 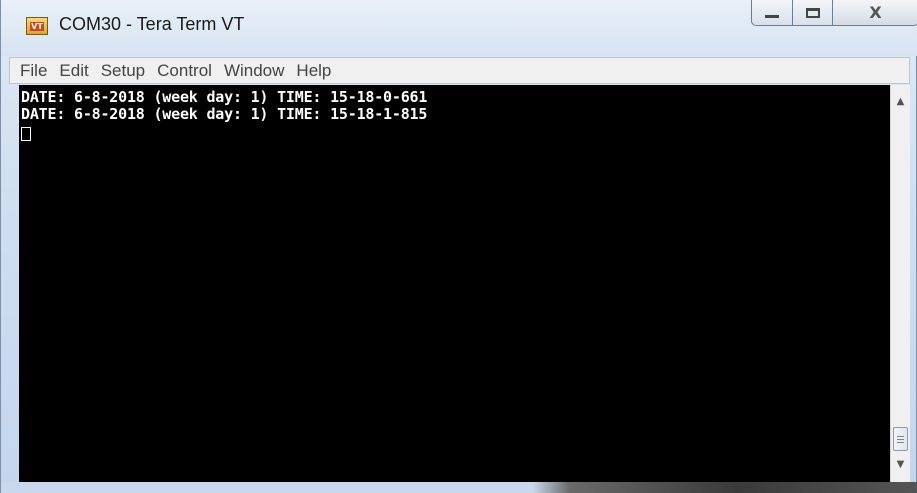 I want to click on menu-edit: Edit, so click(x=73, y=71).